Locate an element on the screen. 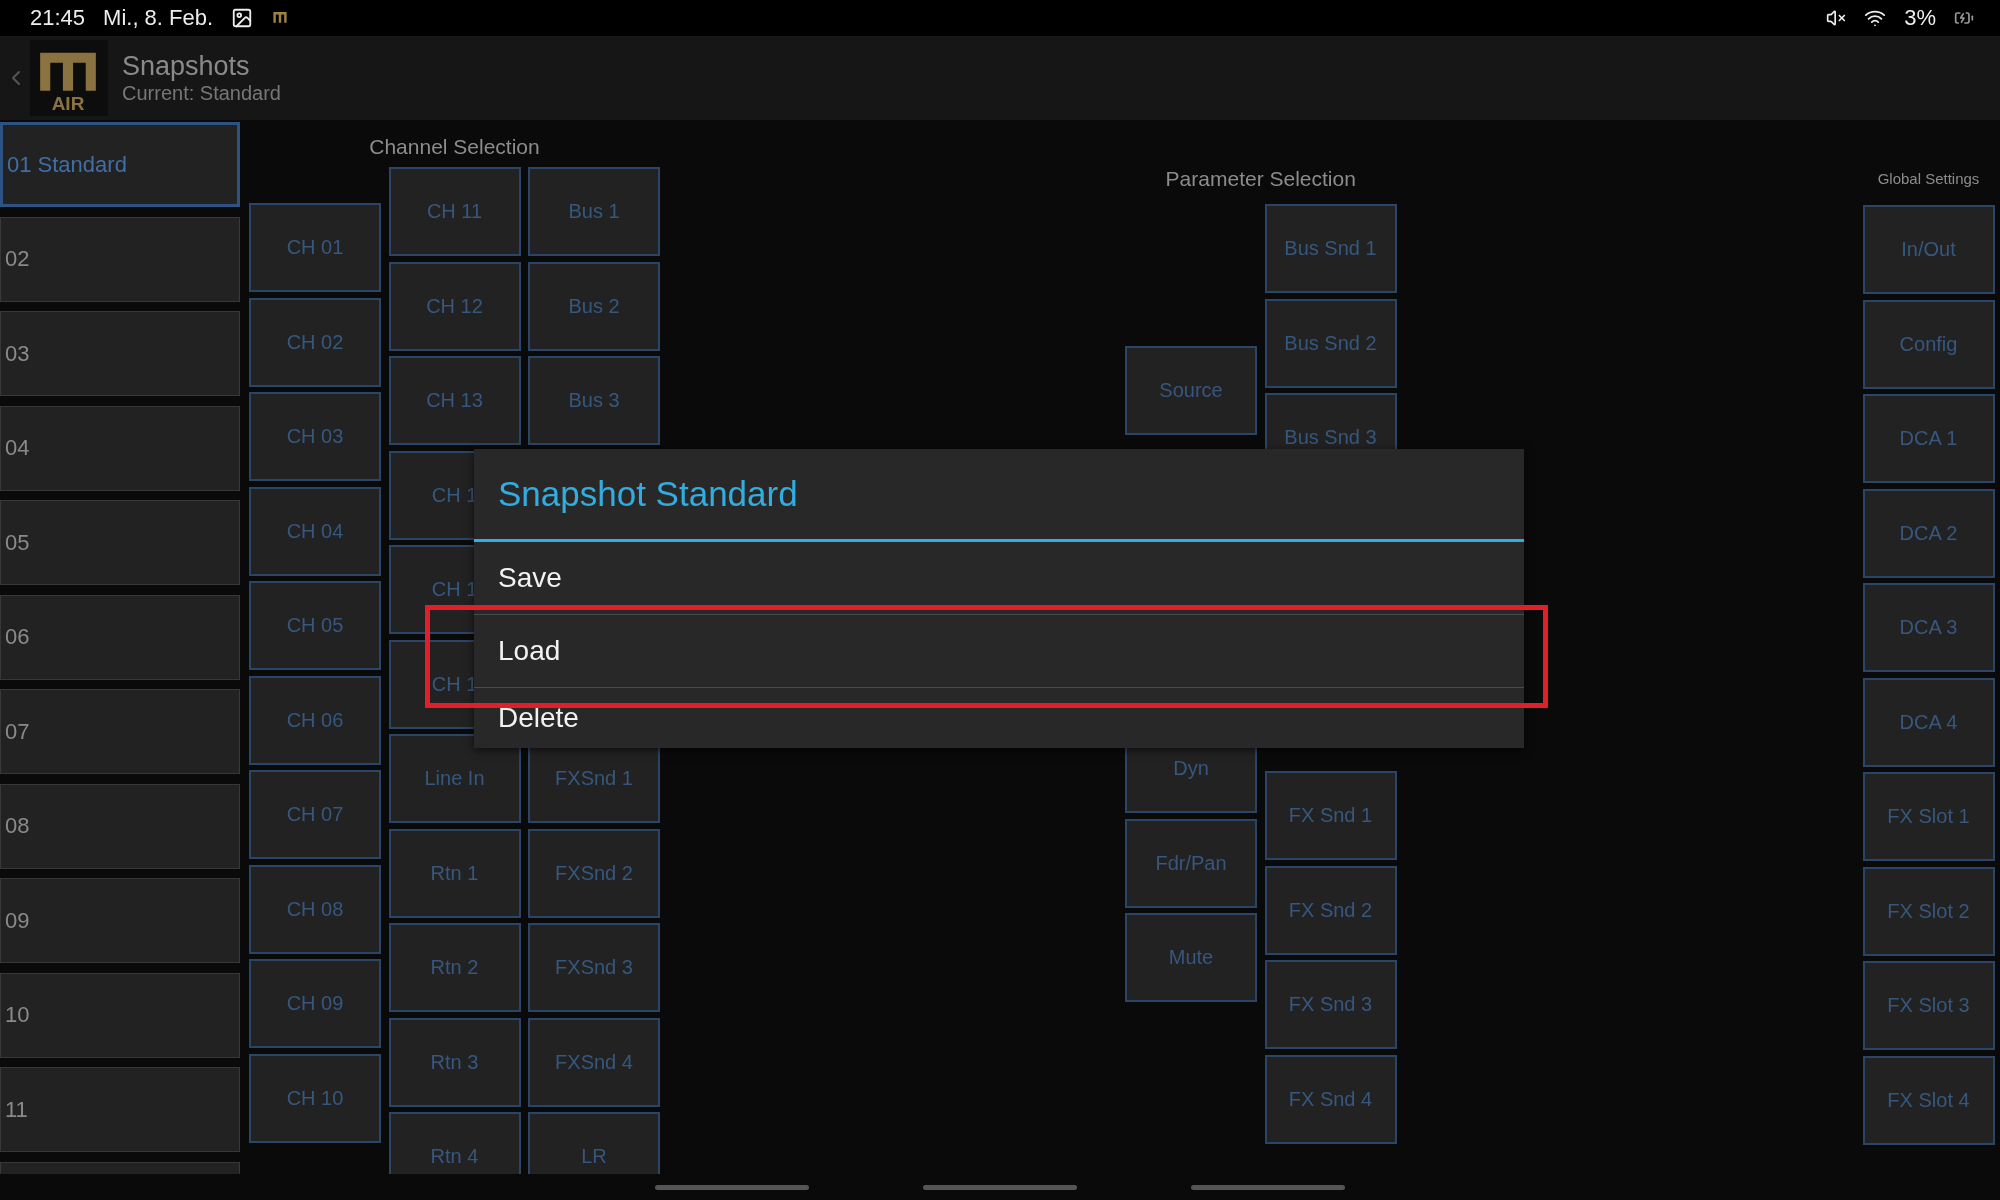  selection-button: CH 09 is located at coordinates (315, 1004).